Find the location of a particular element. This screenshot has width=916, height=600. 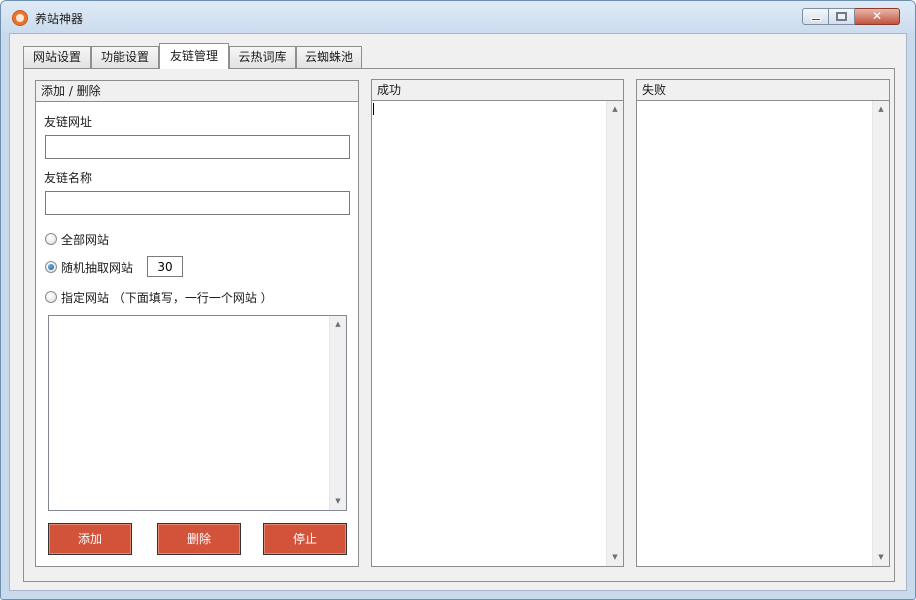

app-logo-icon is located at coordinates (20, 18).